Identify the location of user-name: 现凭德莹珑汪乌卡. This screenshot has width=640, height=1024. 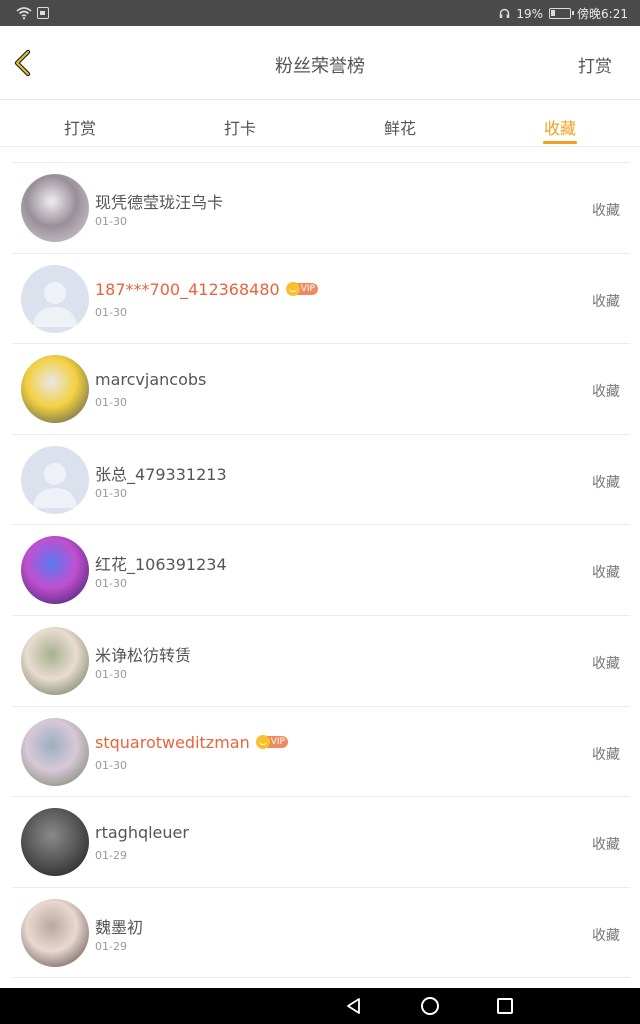
(159, 202).